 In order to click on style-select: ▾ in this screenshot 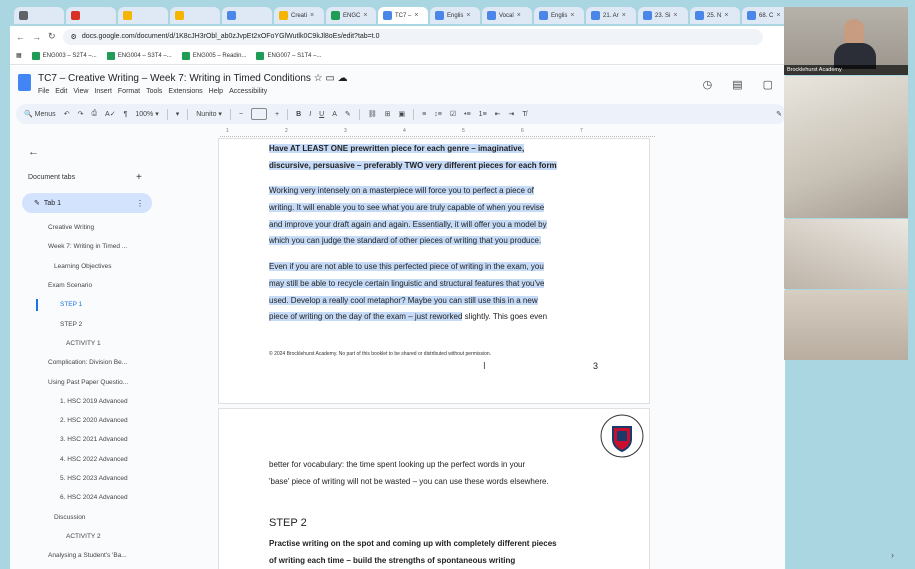, I will do `click(178, 114)`.